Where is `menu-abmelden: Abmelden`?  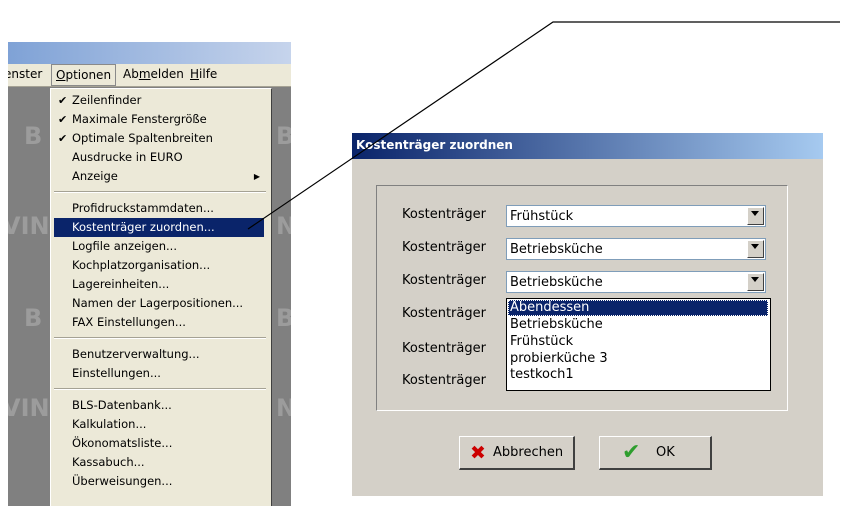
menu-abmelden: Abmelden is located at coordinates (153, 74).